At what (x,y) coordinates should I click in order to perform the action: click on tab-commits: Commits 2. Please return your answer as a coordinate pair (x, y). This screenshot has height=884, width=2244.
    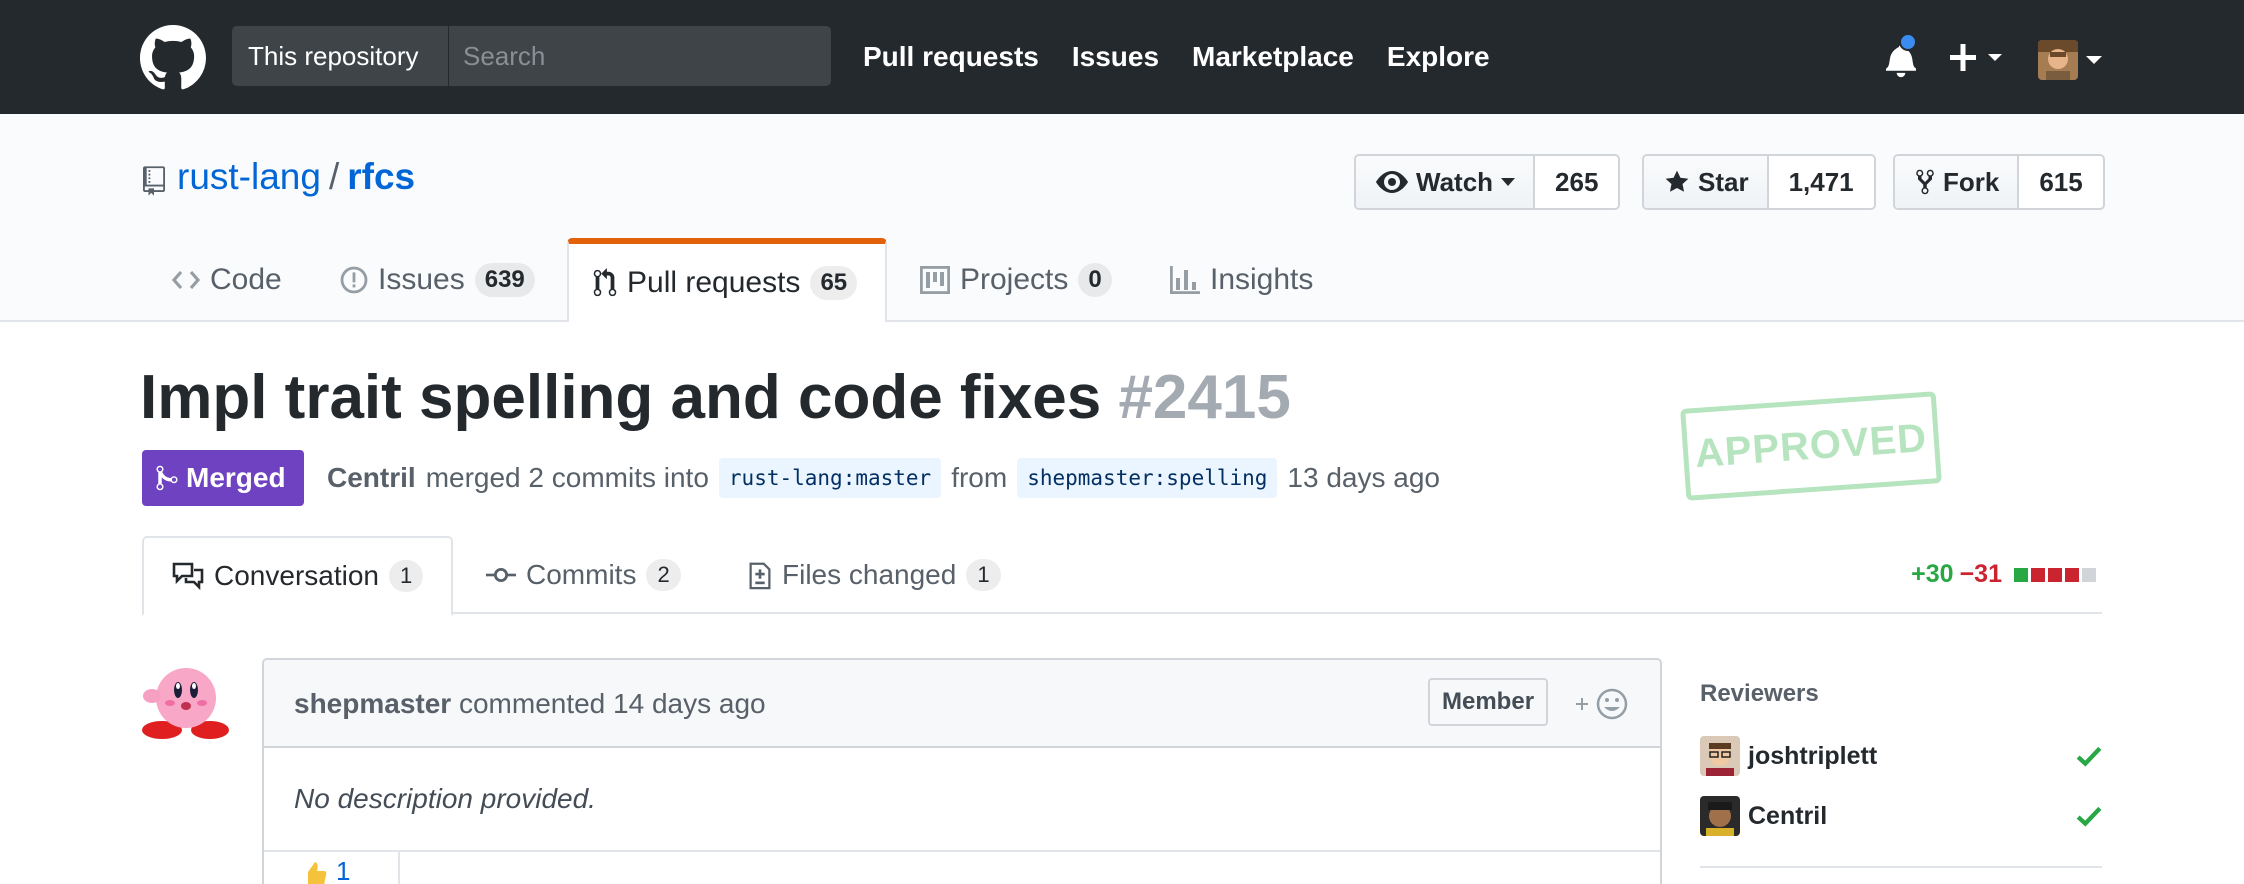
    Looking at the image, I should click on (583, 575).